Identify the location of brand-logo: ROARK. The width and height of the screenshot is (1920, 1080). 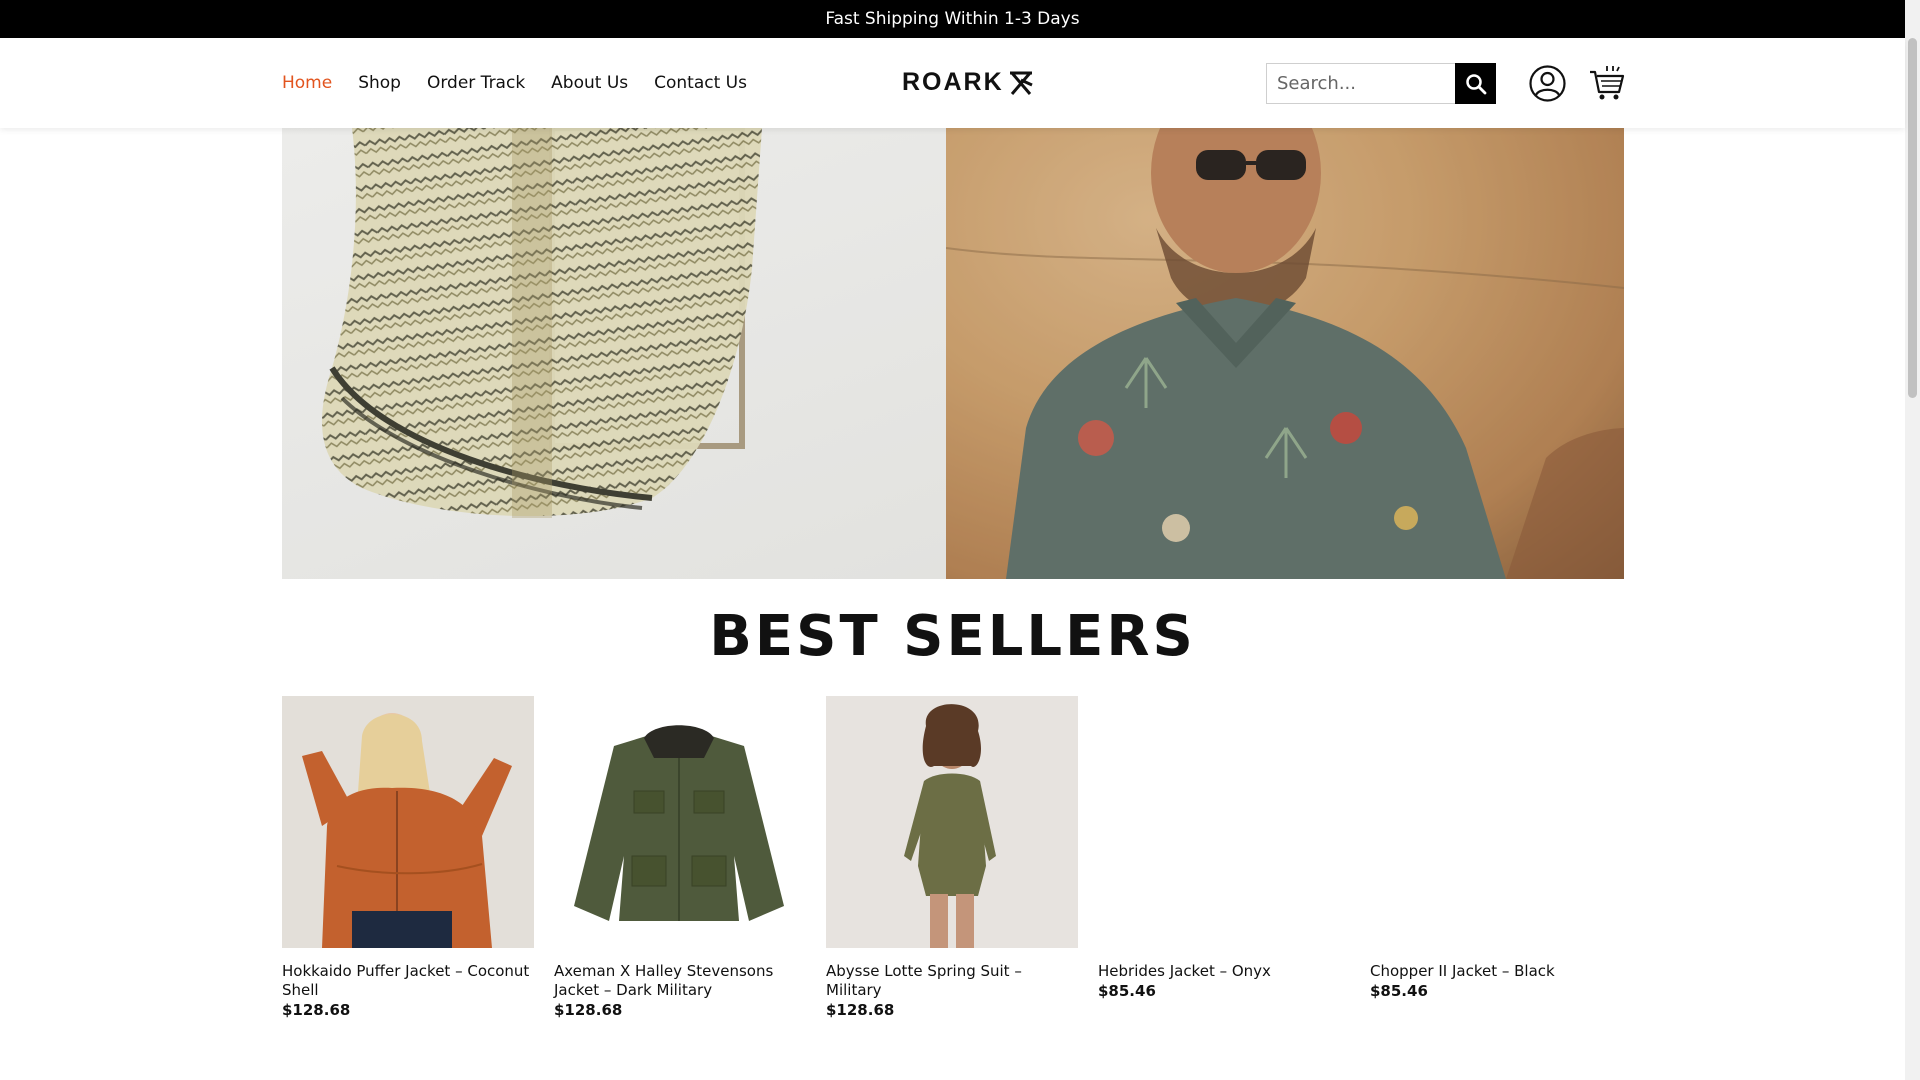
(968, 82).